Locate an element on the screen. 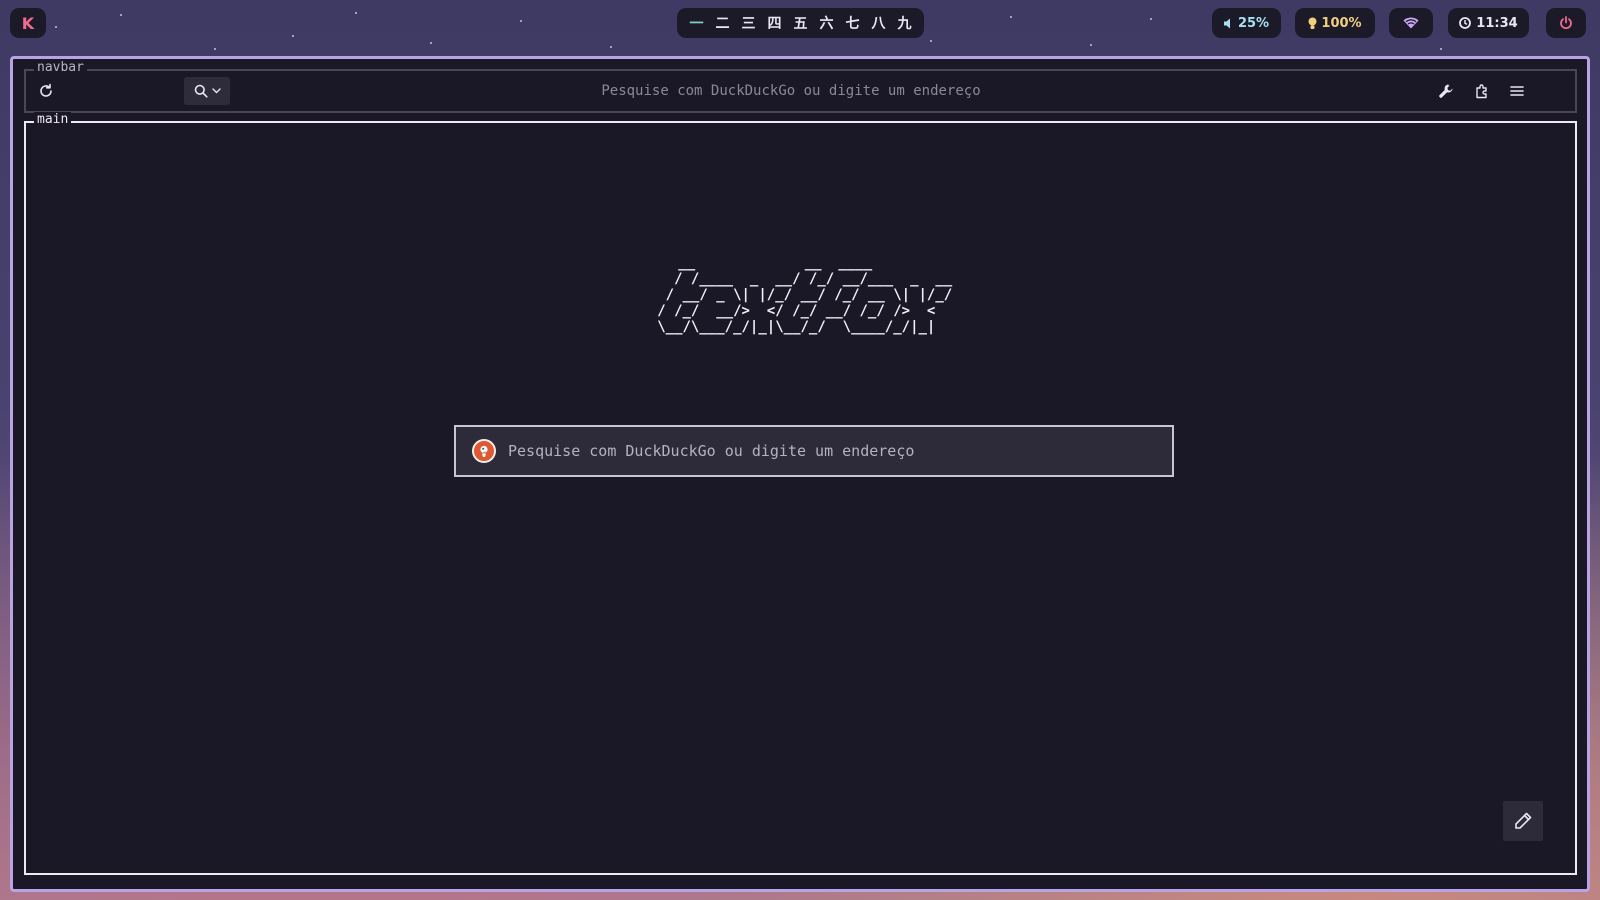  workspace-3: 三 is located at coordinates (749, 23).